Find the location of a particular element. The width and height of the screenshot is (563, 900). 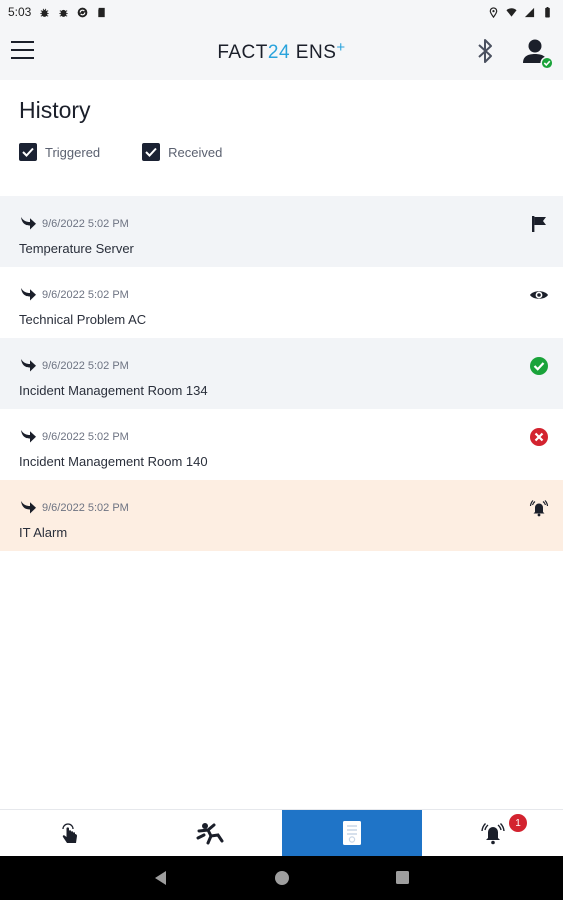

item-title: IT Alarm is located at coordinates (43, 532).